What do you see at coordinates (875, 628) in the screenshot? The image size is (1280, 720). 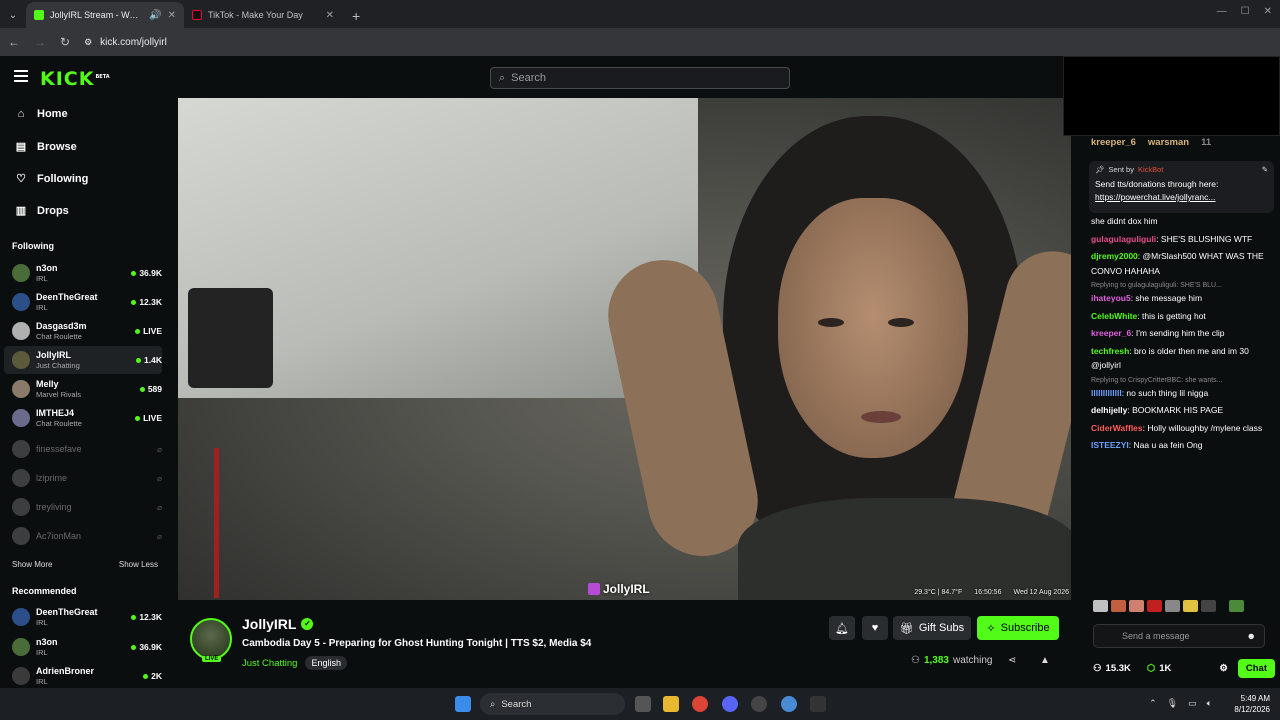 I see `follow-button: ♥` at bounding box center [875, 628].